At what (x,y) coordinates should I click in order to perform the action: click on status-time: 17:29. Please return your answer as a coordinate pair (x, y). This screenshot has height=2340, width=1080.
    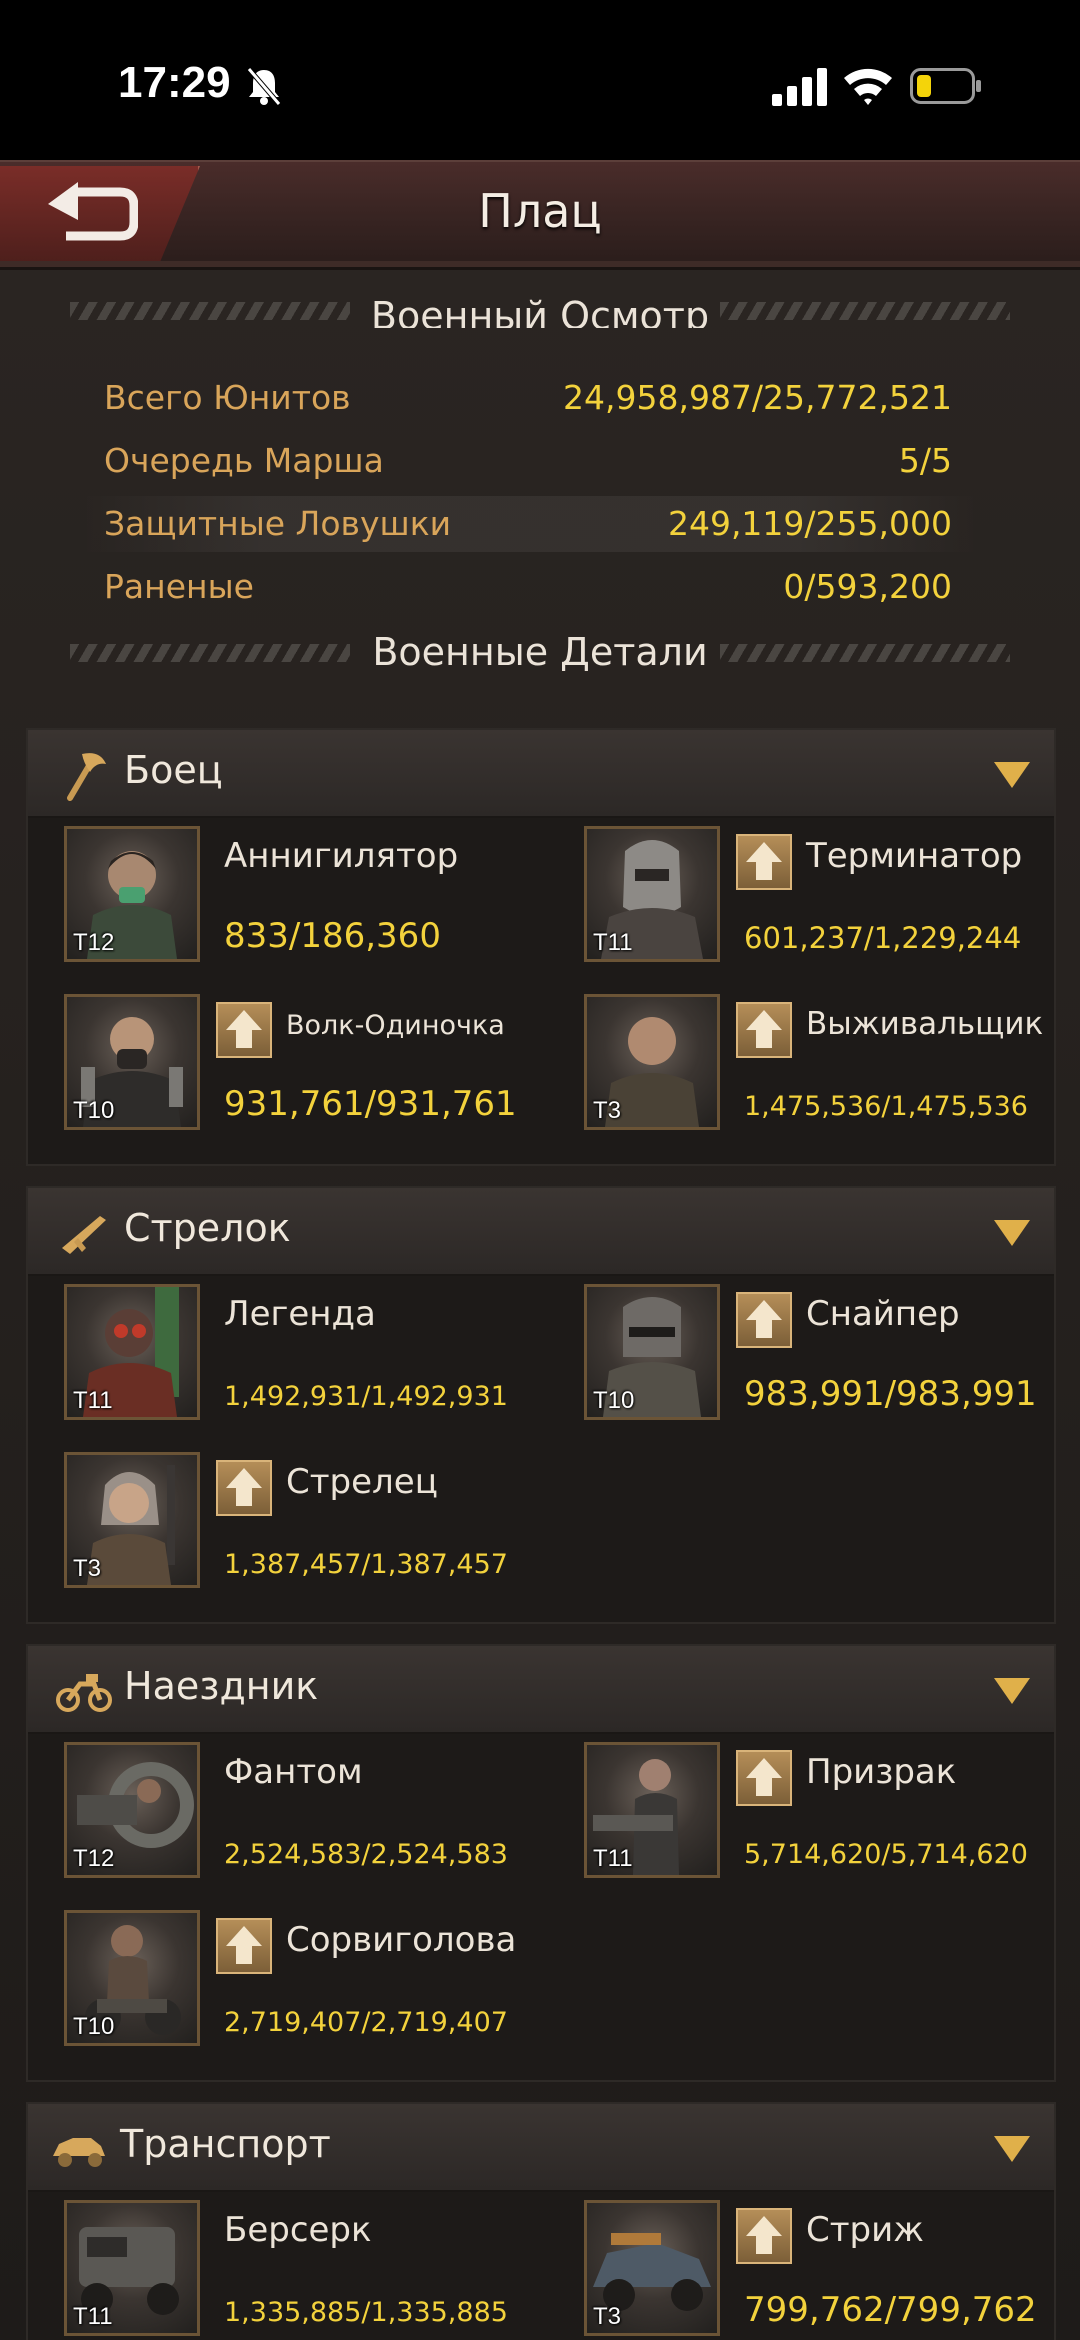
    Looking at the image, I should click on (174, 82).